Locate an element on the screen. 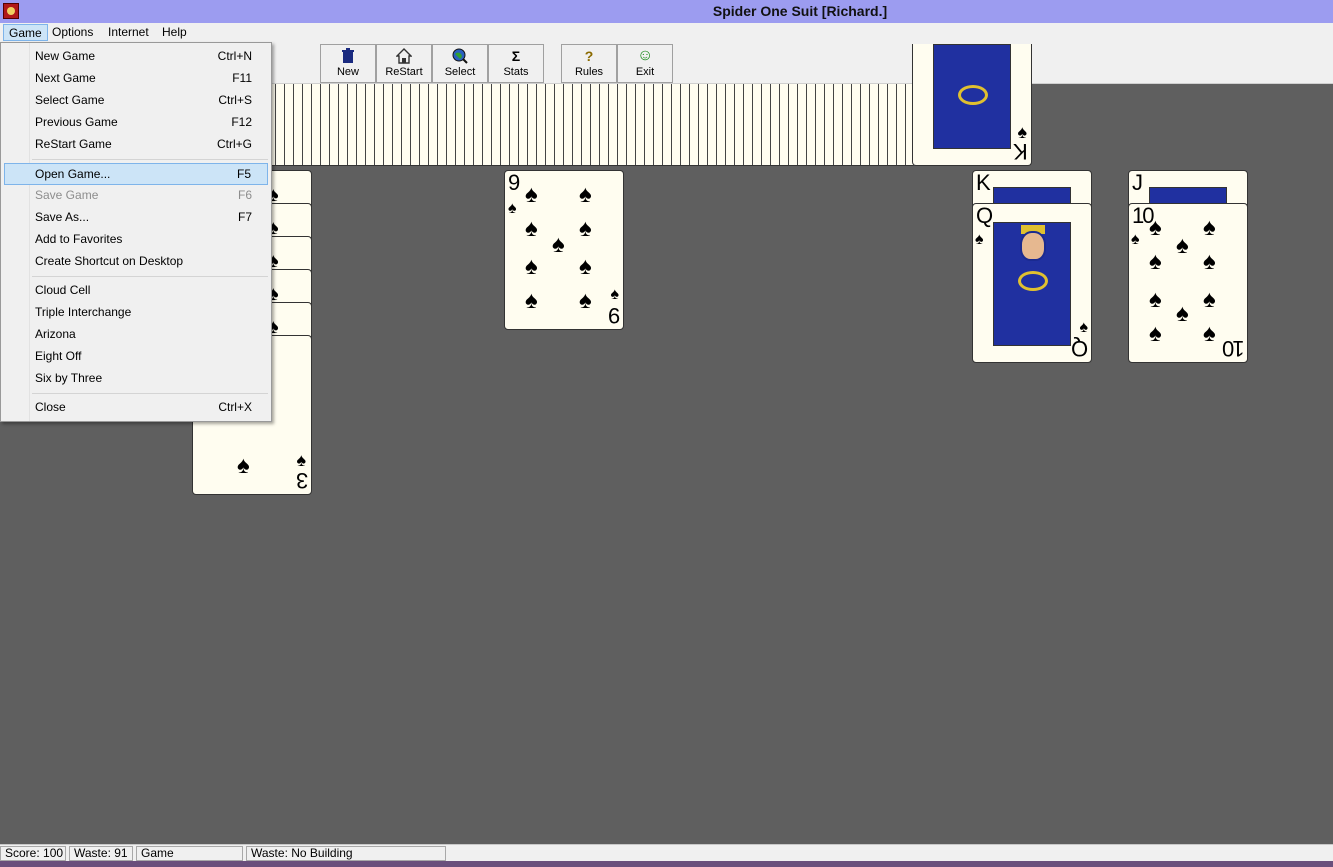 The width and height of the screenshot is (1333, 867). menu-item-restart-game: ReStart Game Ctrl+G is located at coordinates (136, 144).